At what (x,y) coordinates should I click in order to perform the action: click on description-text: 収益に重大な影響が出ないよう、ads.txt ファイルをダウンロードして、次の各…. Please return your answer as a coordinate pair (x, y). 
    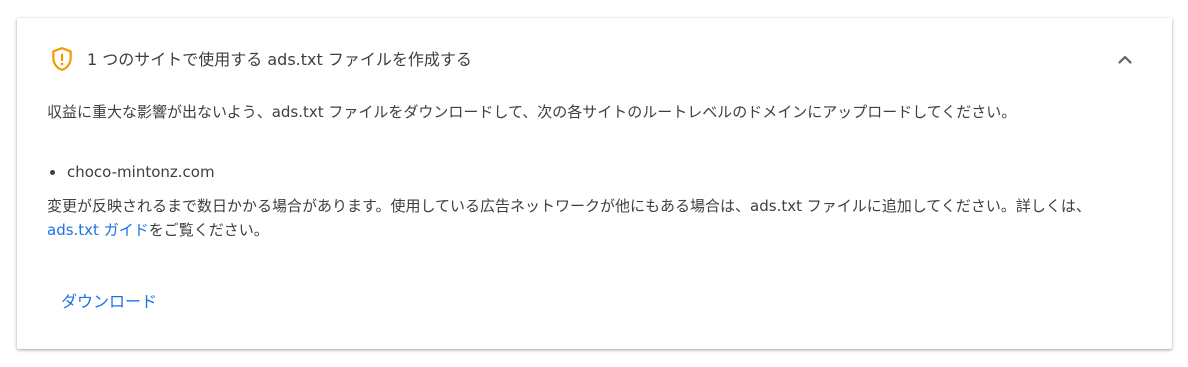
    Looking at the image, I should click on (532, 112).